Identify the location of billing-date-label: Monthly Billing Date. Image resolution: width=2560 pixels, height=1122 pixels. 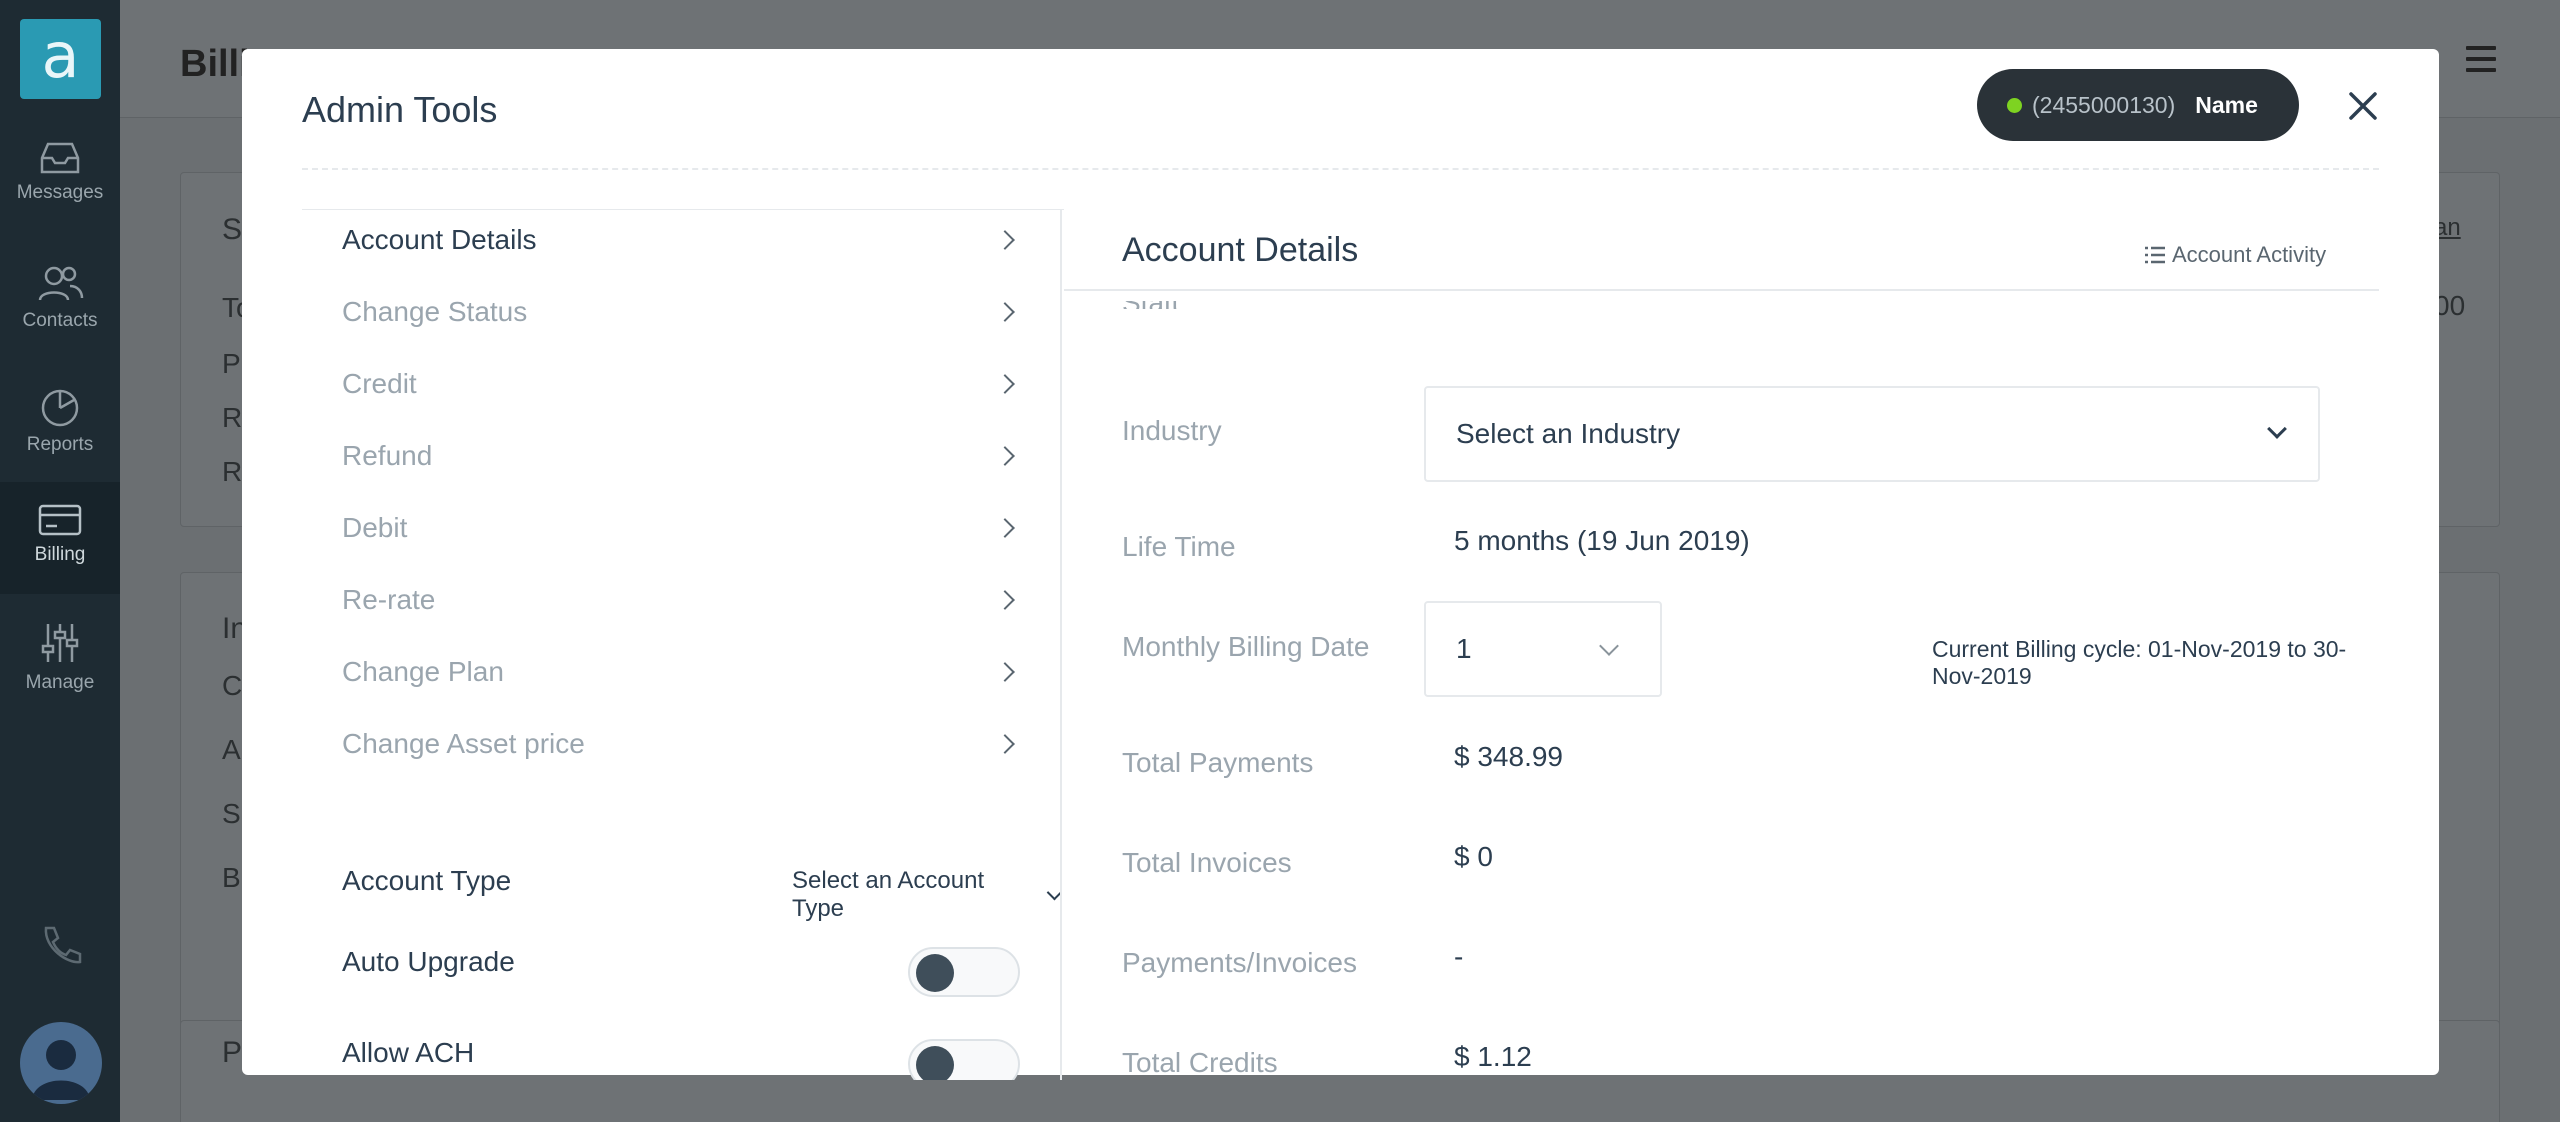
(1246, 646).